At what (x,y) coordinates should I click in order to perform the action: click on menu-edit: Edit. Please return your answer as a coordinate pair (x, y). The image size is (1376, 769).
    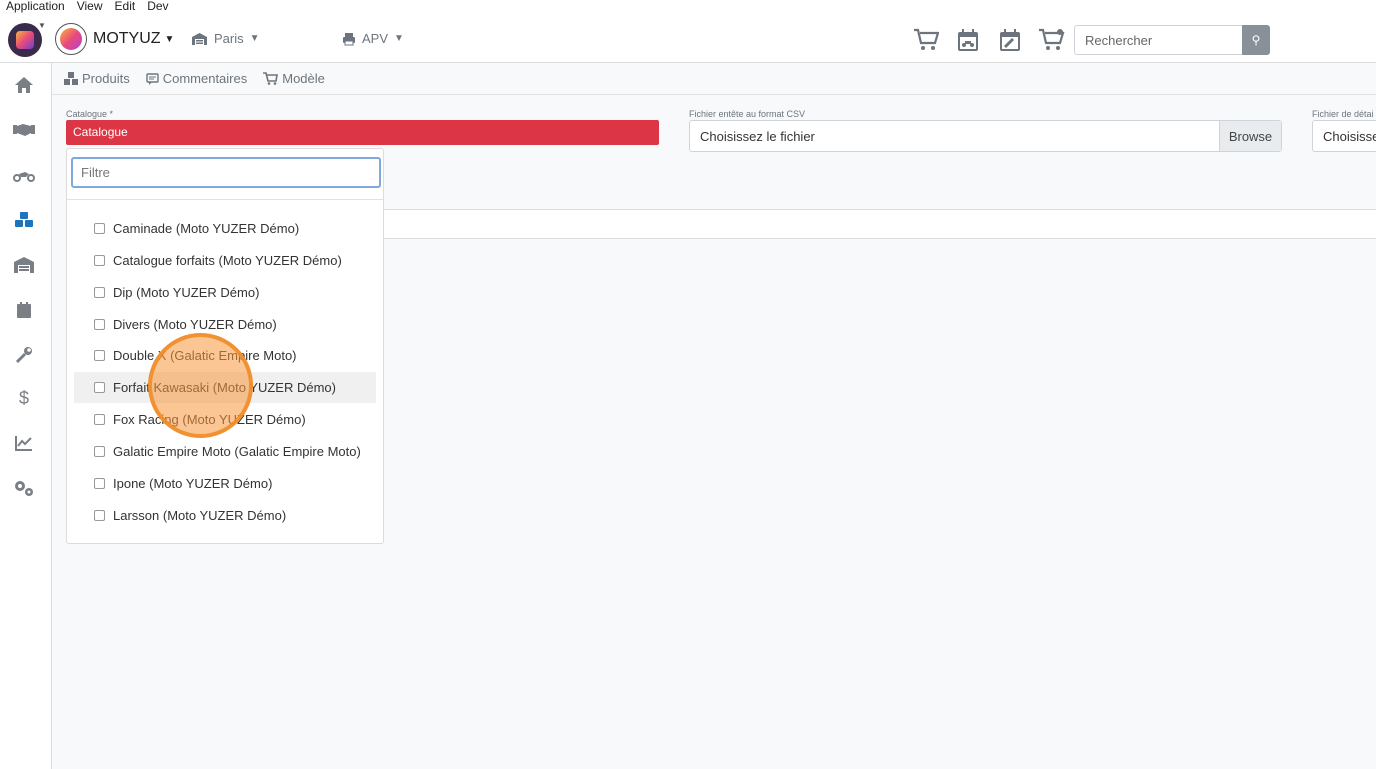
    Looking at the image, I should click on (125, 6).